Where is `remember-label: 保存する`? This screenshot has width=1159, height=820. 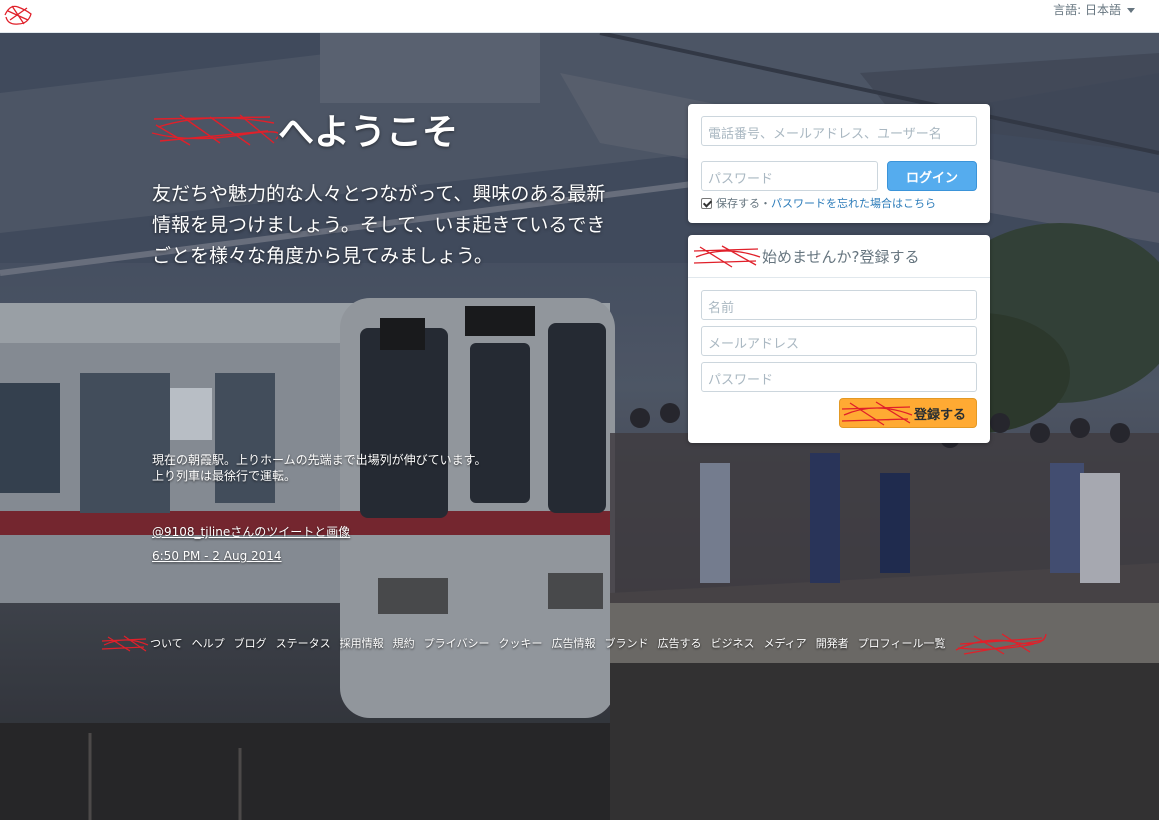
remember-label: 保存する is located at coordinates (738, 203).